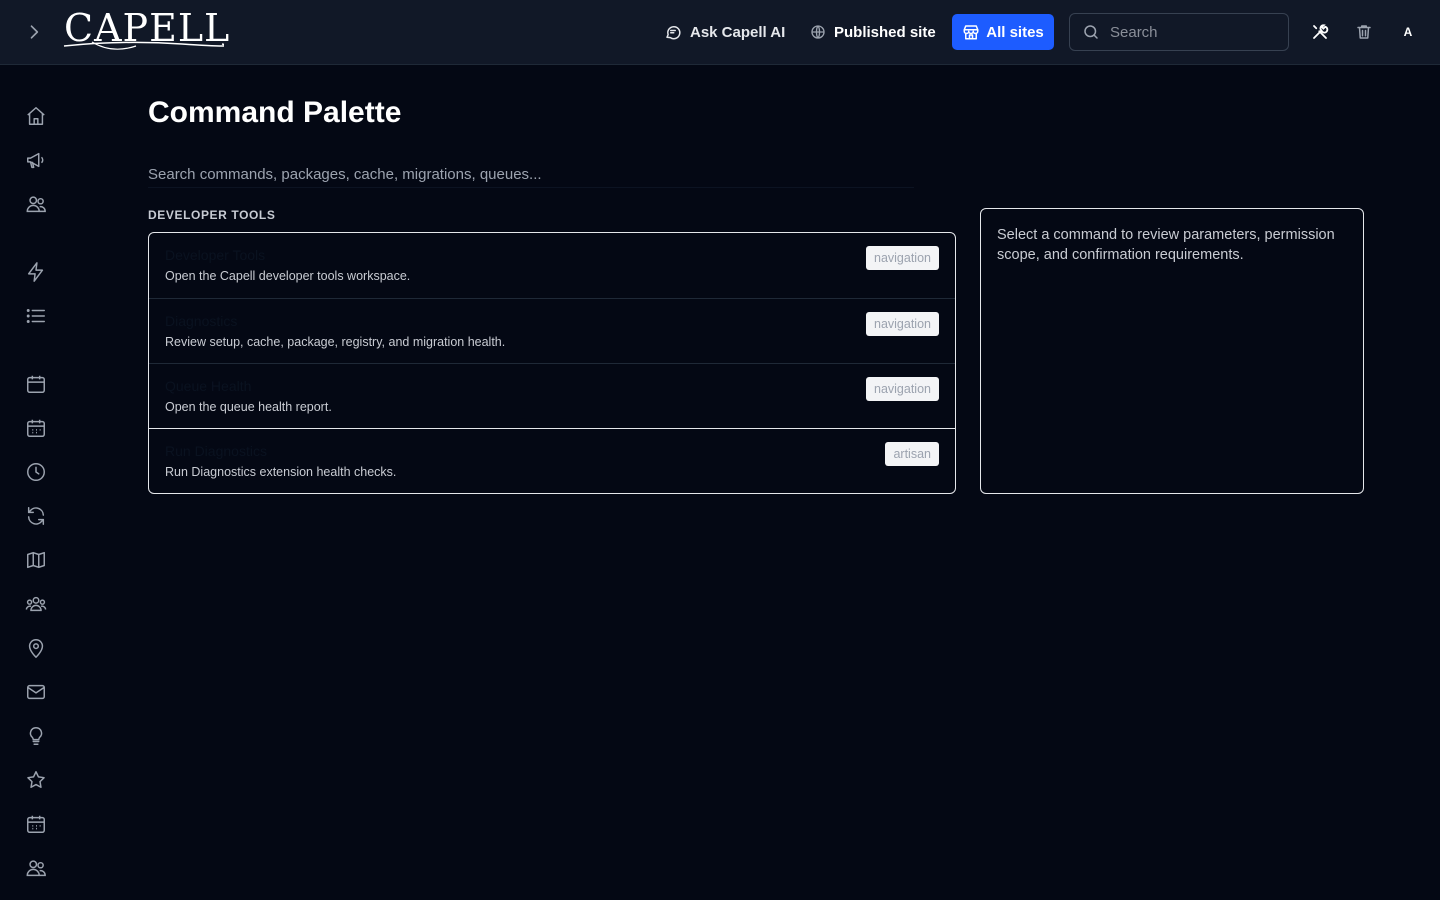 The height and width of the screenshot is (900, 1440). I want to click on command-search, so click(531, 174).